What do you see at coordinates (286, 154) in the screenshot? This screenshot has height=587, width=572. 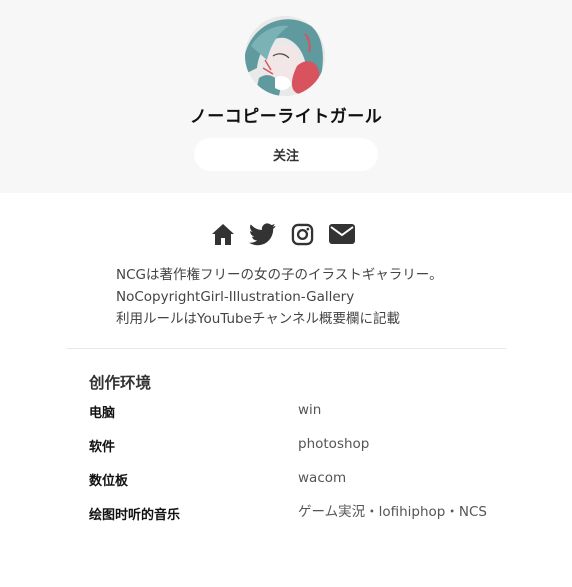 I see `follow-button: 关注` at bounding box center [286, 154].